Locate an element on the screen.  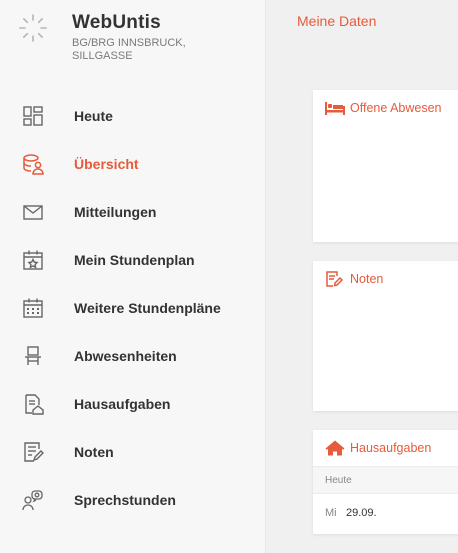
grades-card-header: Noten is located at coordinates (385, 279).